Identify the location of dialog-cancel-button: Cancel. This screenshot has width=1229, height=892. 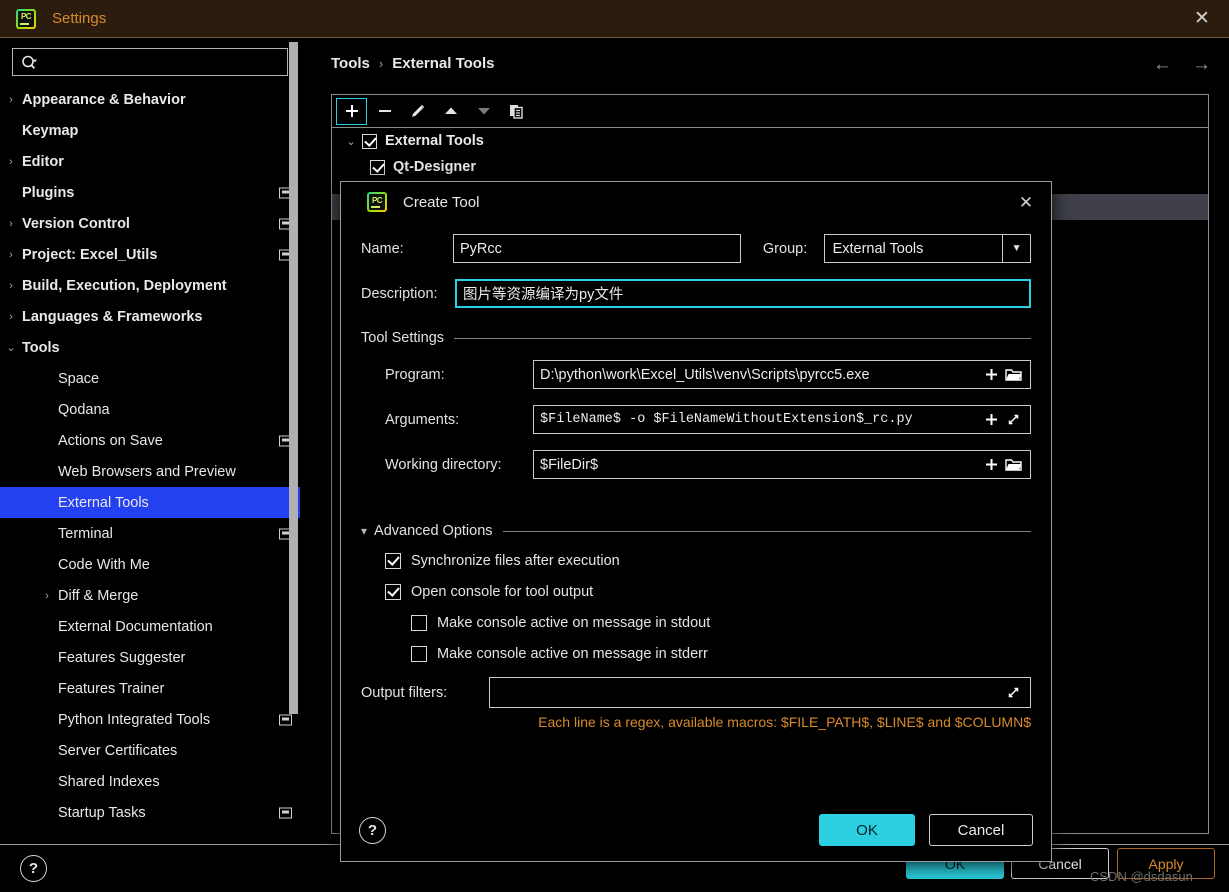
(981, 830).